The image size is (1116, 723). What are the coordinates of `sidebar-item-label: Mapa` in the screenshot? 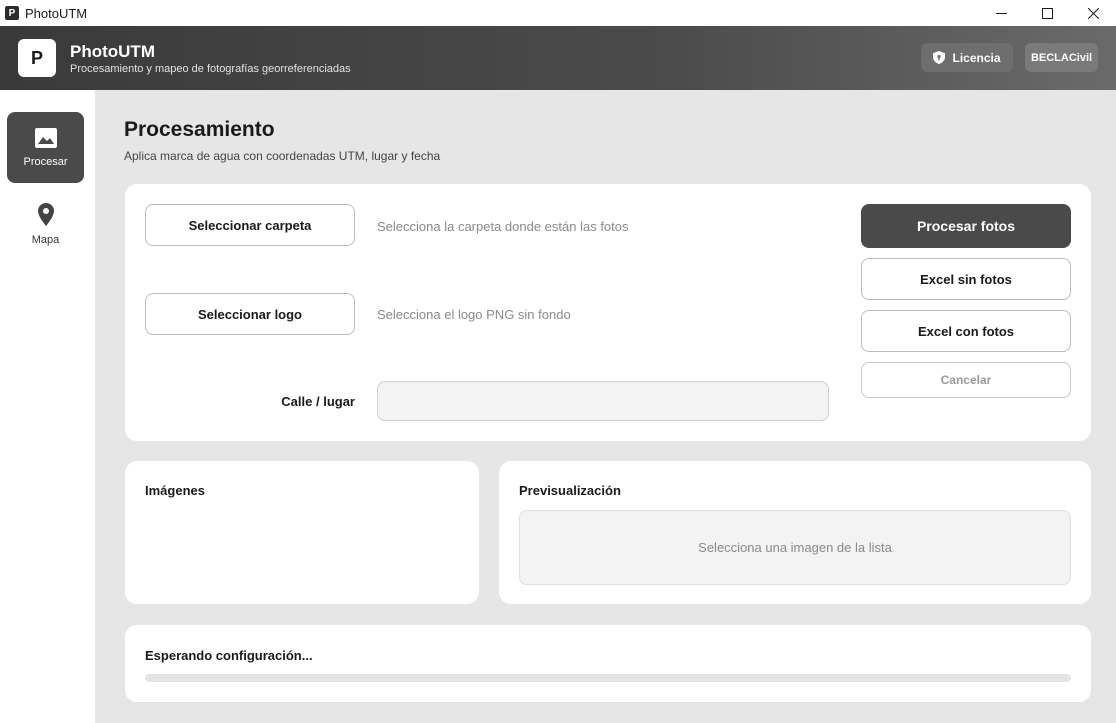 It's located at (45, 240).